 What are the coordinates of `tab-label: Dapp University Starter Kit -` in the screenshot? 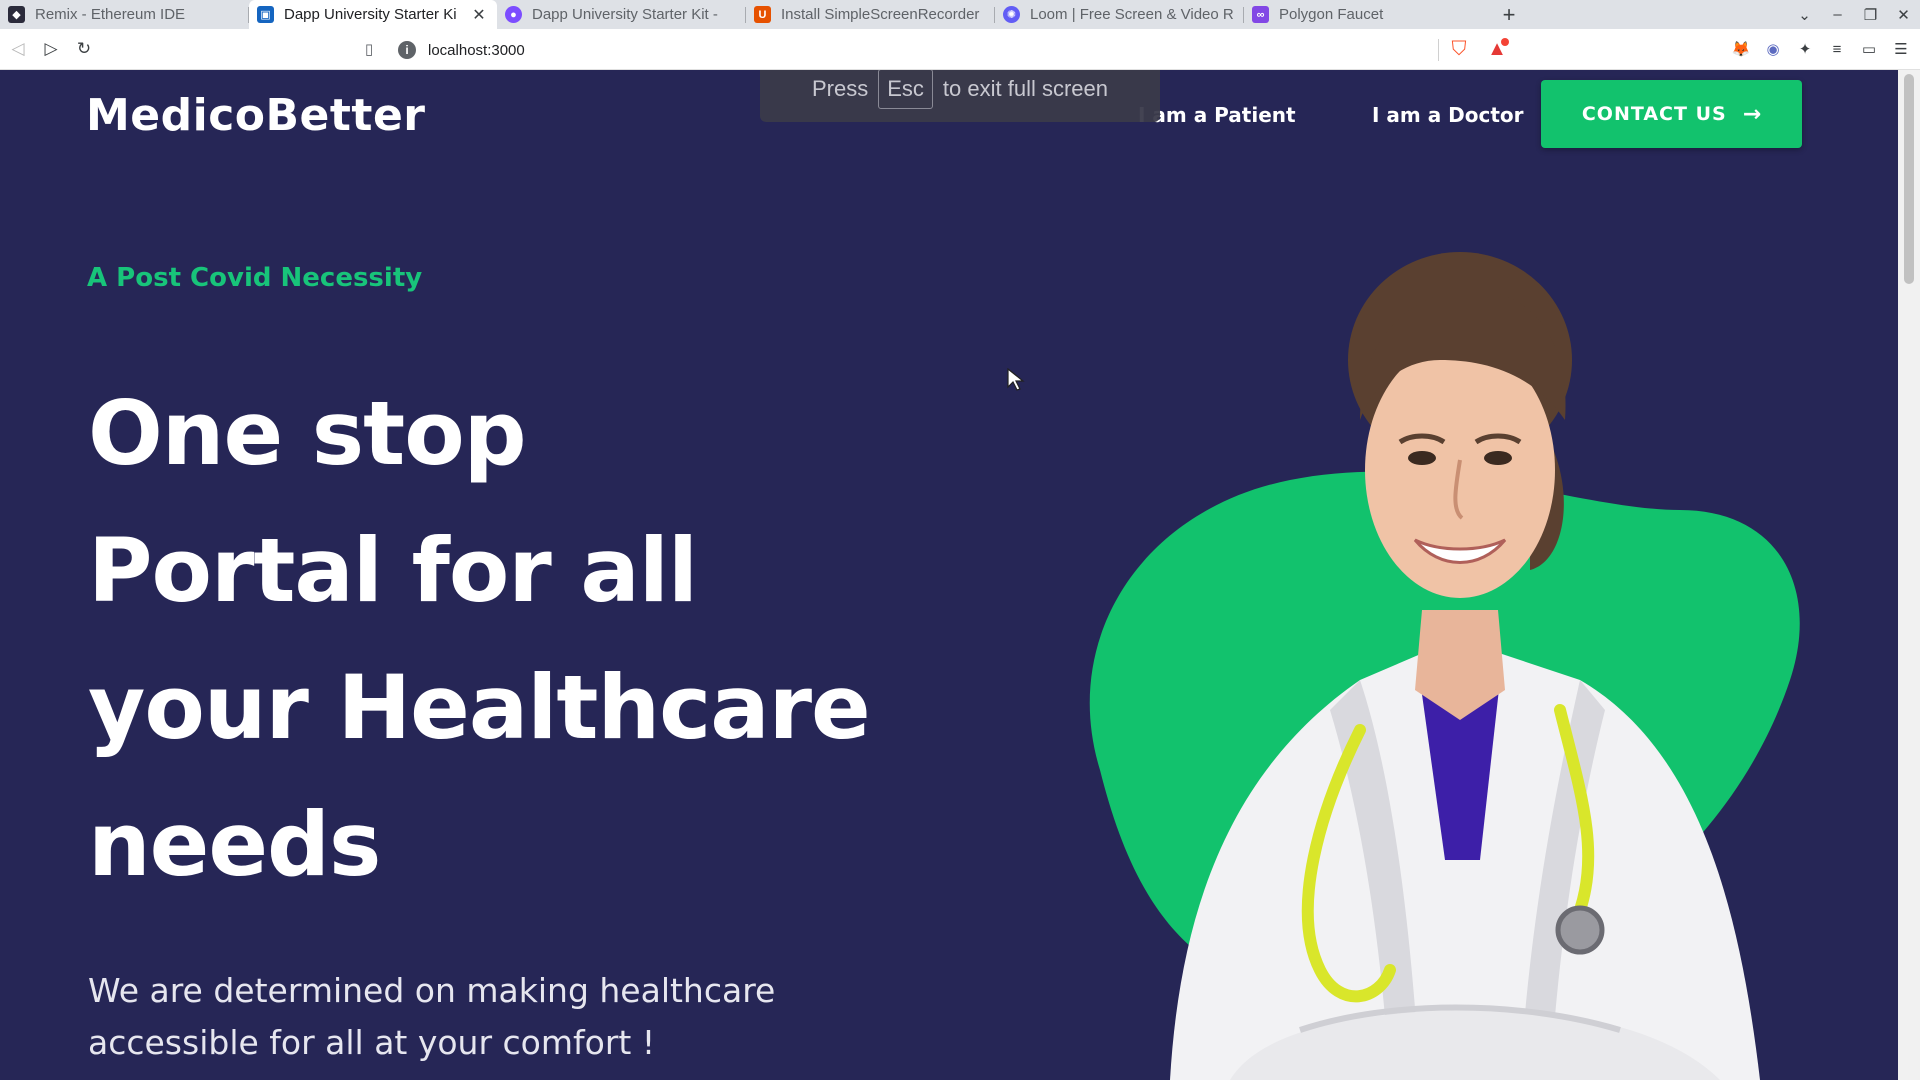 It's located at (625, 14).